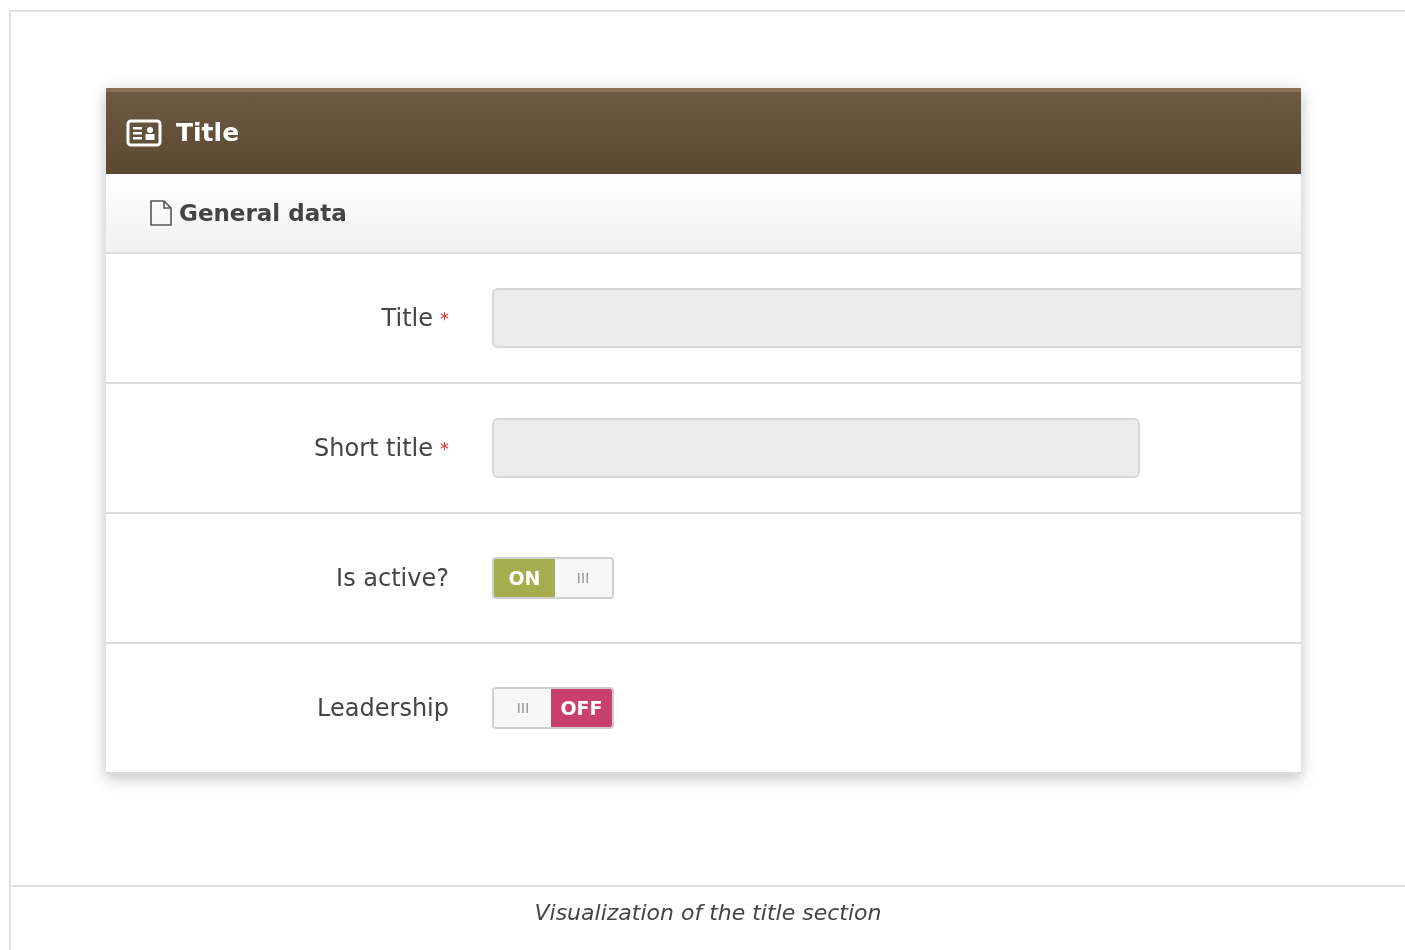 The width and height of the screenshot is (1405, 950). I want to click on field-label: Leadership, so click(383, 708).